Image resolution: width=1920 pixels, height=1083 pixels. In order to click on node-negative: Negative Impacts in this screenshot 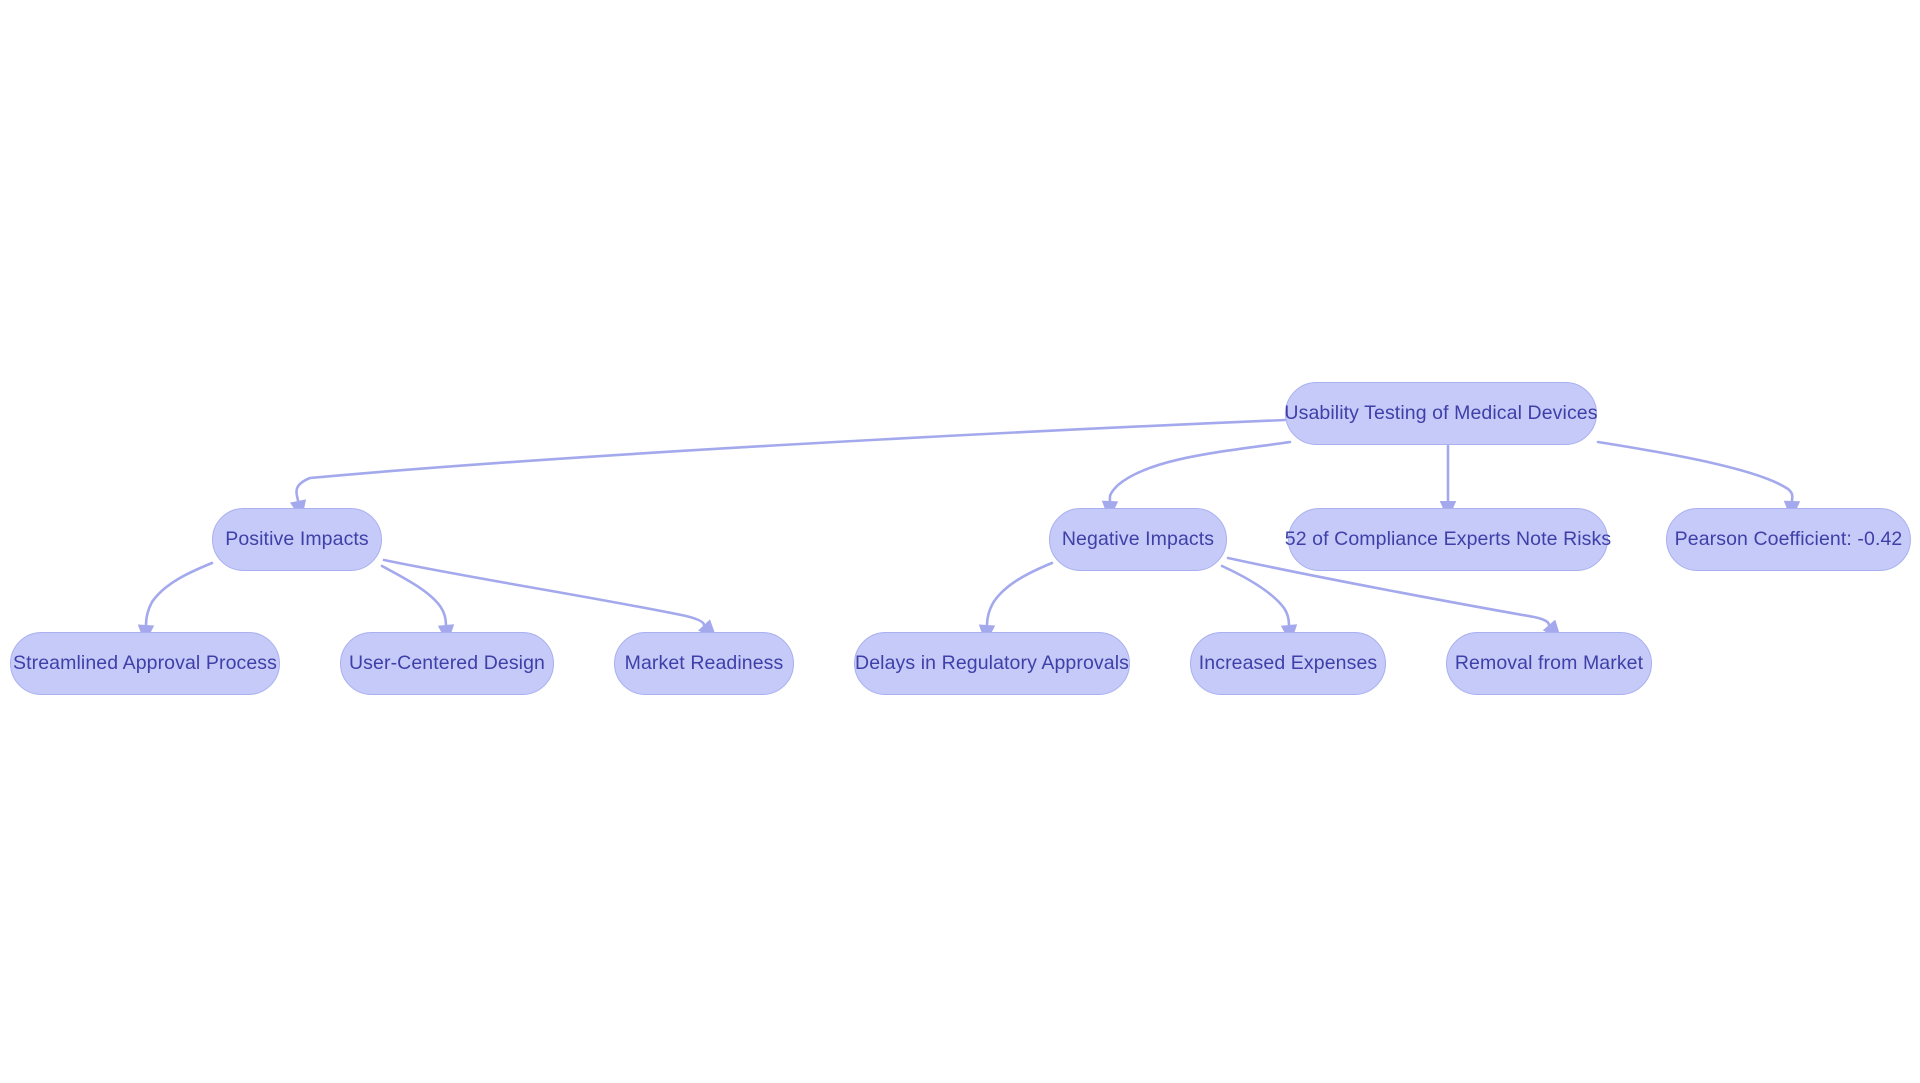, I will do `click(1138, 539)`.